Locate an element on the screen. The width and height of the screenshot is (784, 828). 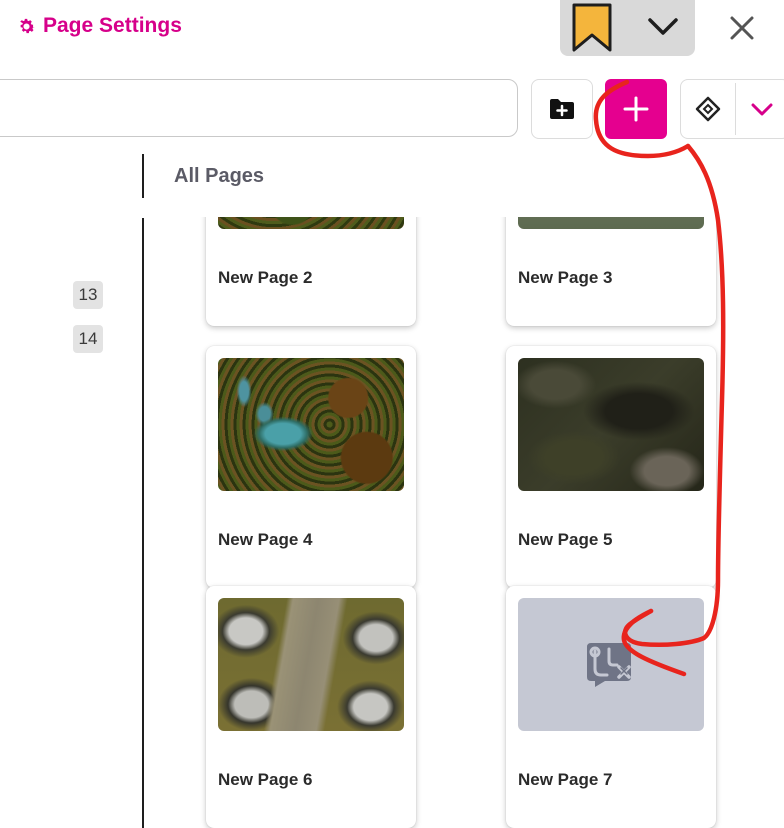
folder-plus-icon is located at coordinates (562, 109).